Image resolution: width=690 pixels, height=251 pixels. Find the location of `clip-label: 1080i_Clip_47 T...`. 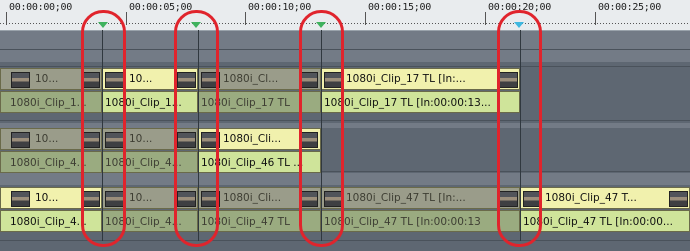

clip-label: 1080i_Clip_47 T... is located at coordinates (591, 198).